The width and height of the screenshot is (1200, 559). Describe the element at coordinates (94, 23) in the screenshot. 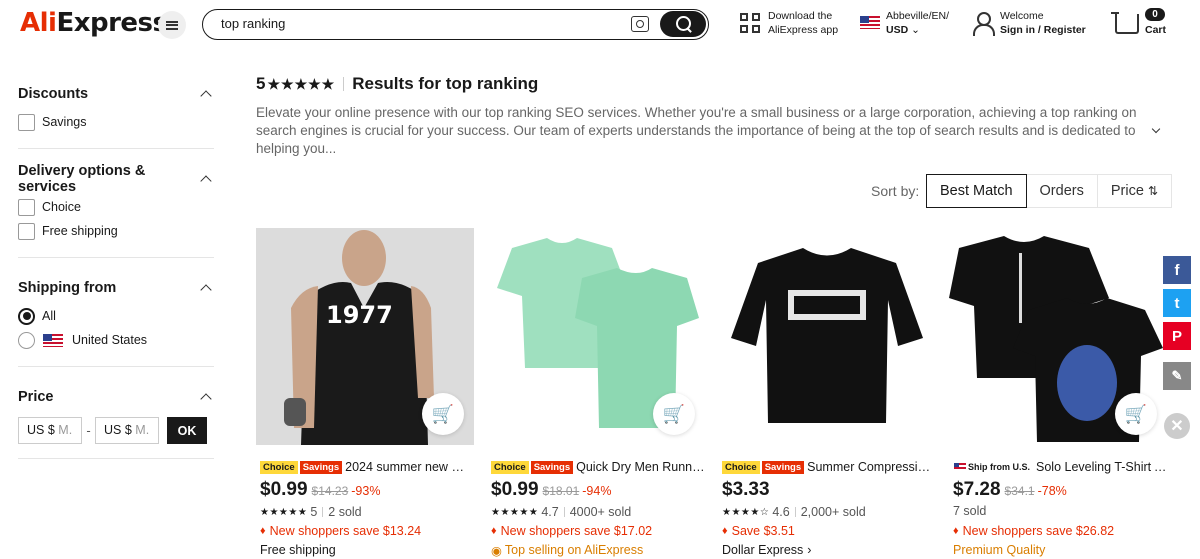

I see `aliexpress-logo: AliExpress` at that location.